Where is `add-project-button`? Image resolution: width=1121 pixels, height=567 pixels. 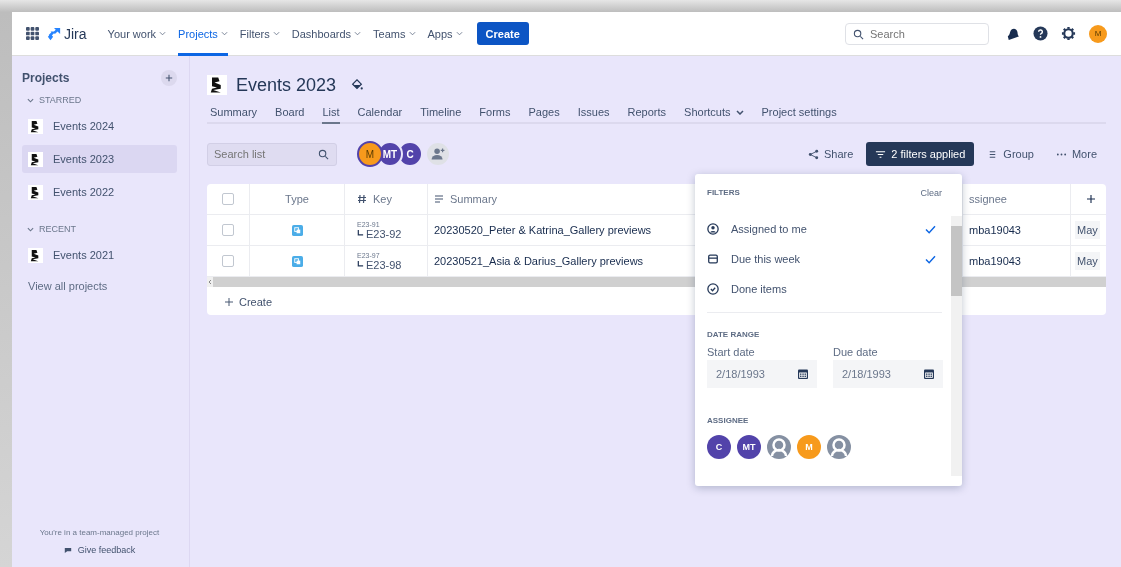
add-project-button is located at coordinates (169, 78).